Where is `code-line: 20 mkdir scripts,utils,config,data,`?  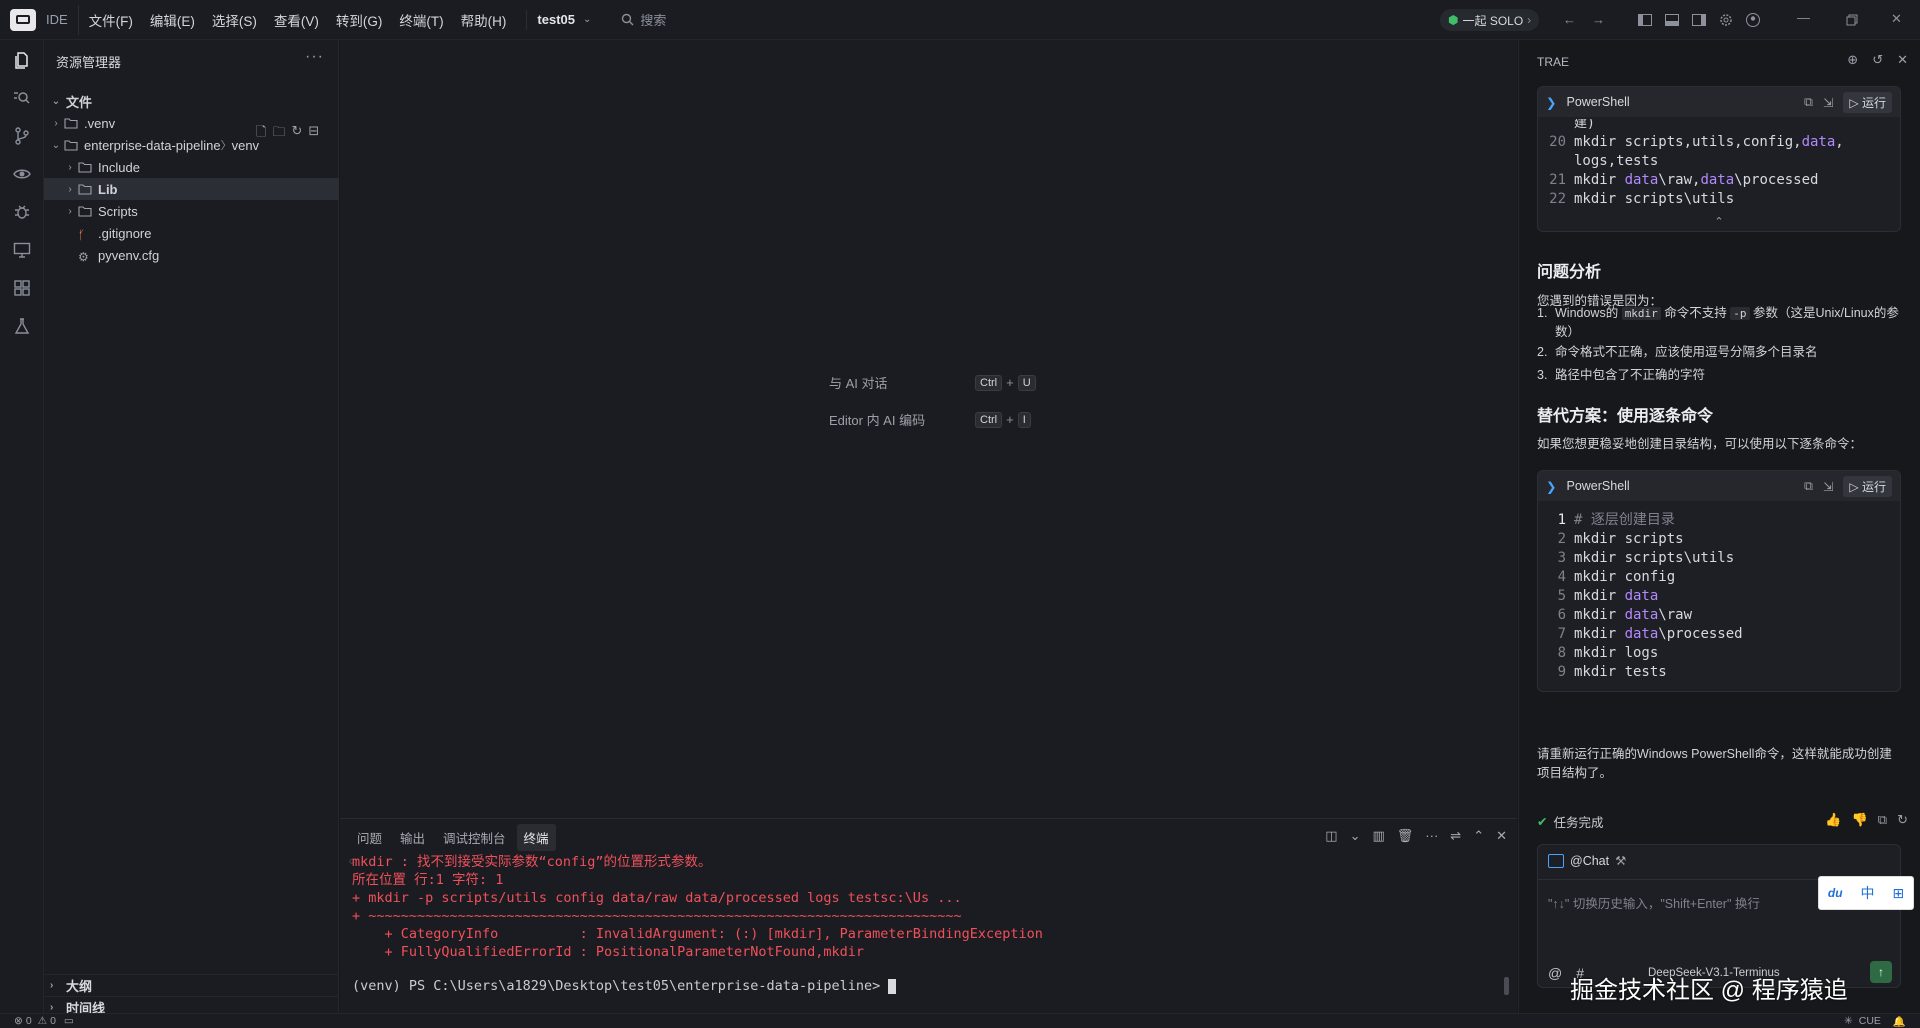
code-line: 20 mkdir scripts,utils,config,data, is located at coordinates (1719, 142).